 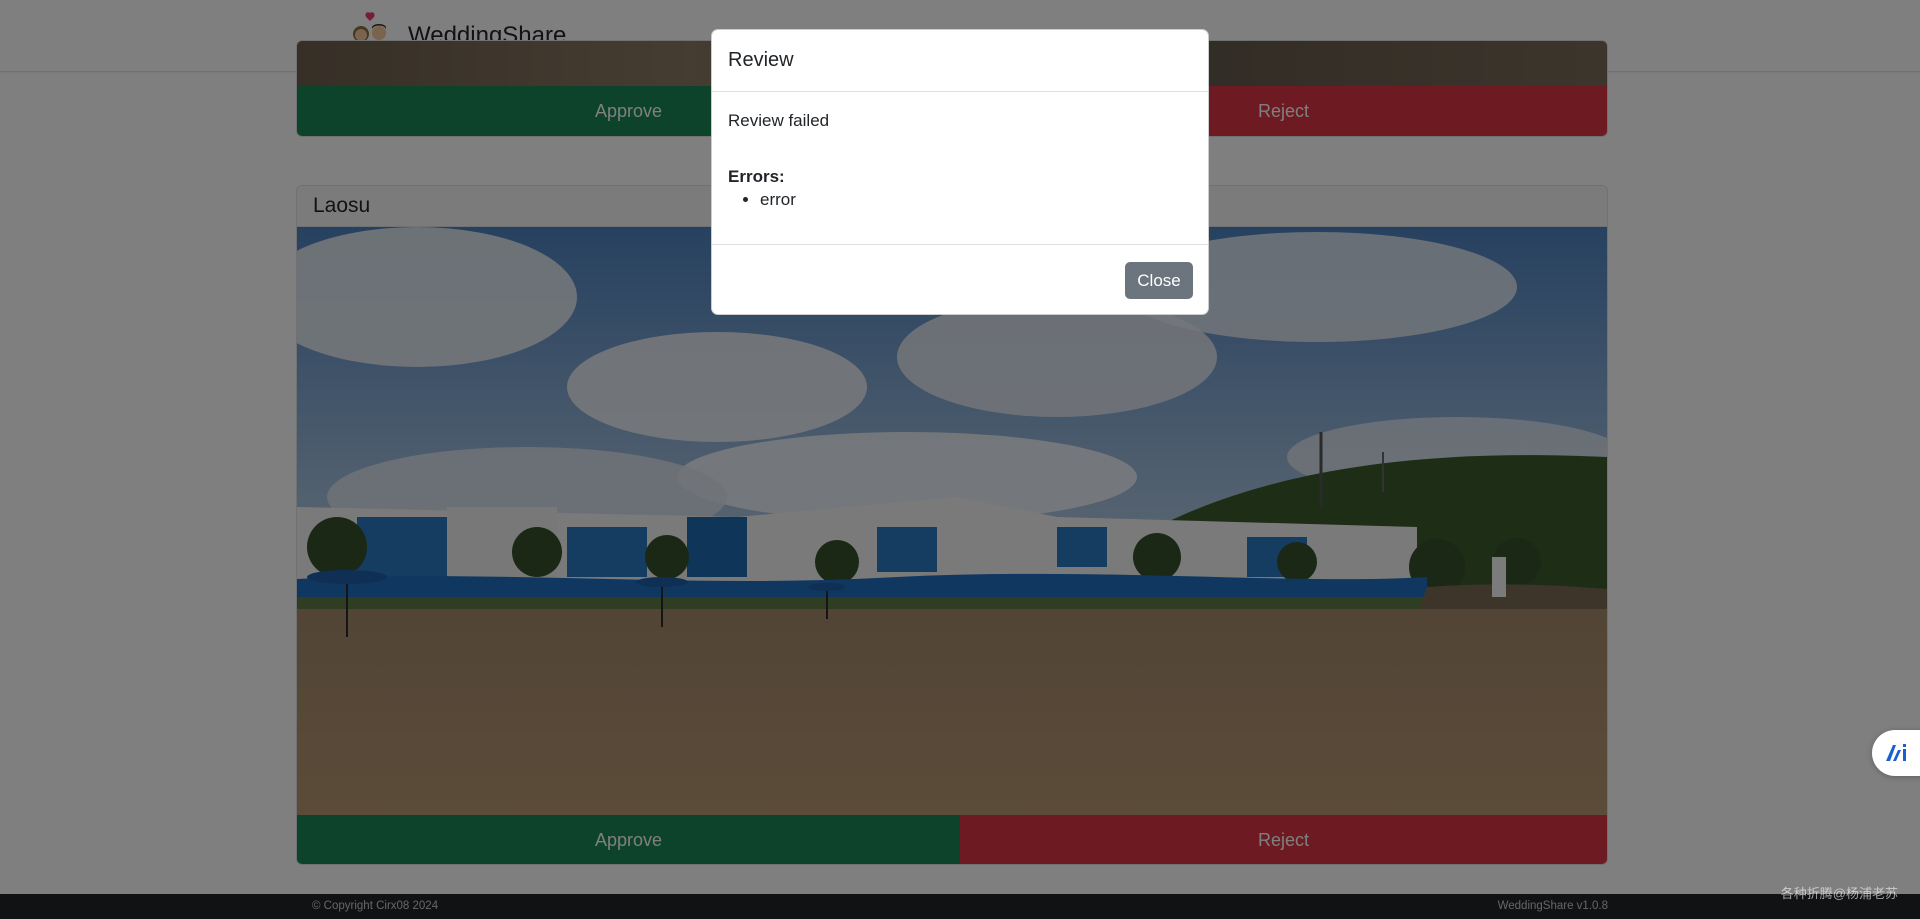 I want to click on ai-assistant-icon, so click(x=1896, y=752).